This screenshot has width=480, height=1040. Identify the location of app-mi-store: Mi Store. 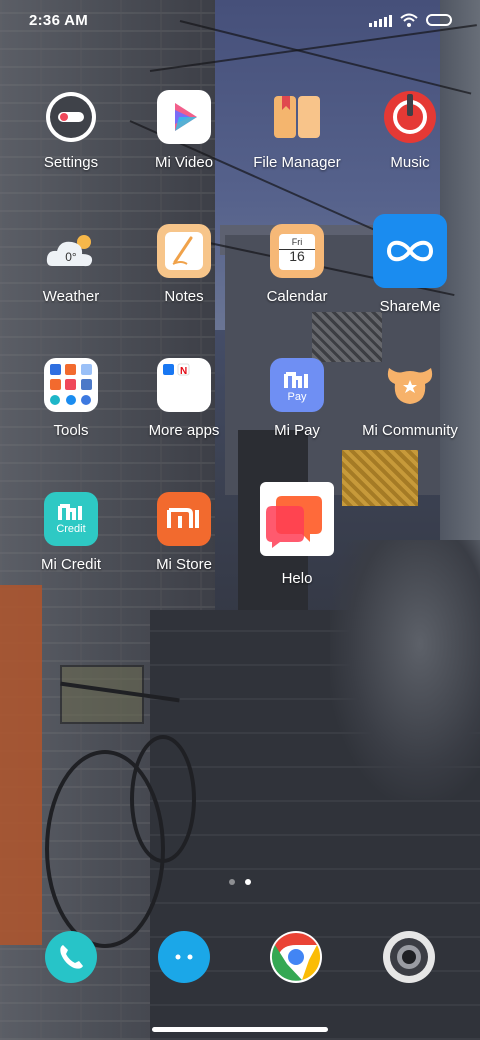
(184, 532).